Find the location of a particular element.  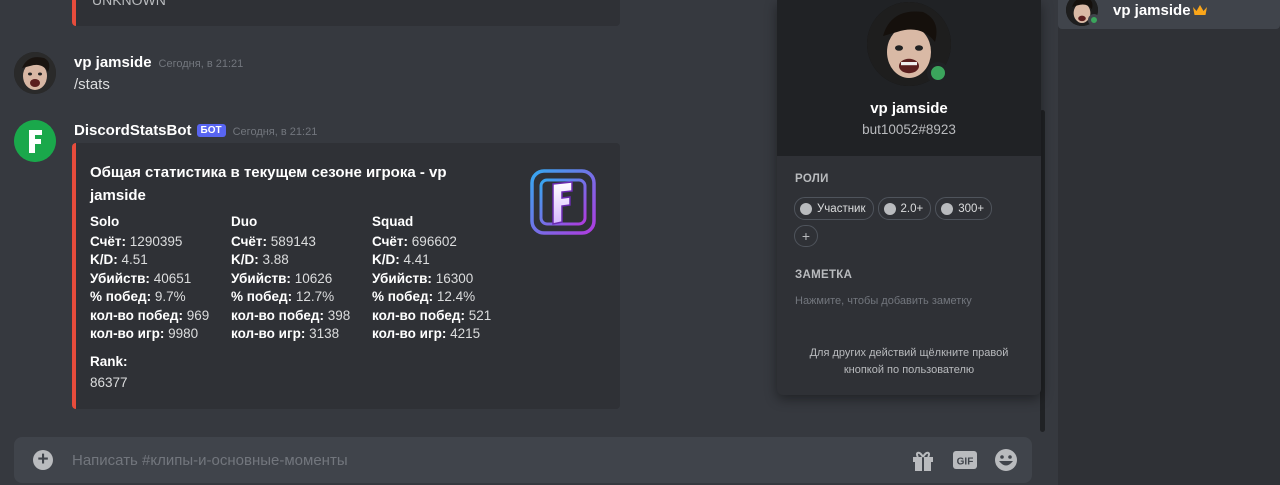

stat-score: Счёт: 696602 is located at coordinates (414, 241).